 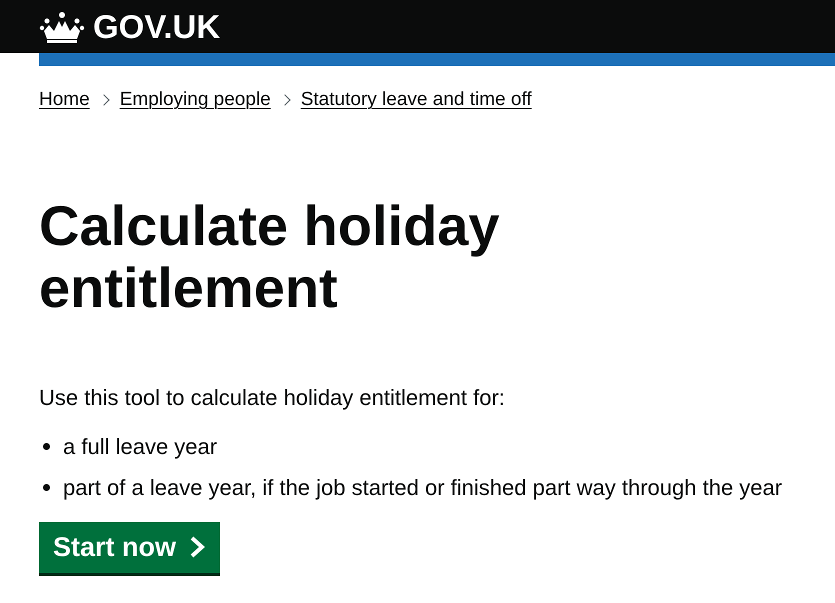 I want to click on breadcrumb-link: Employing people, so click(x=195, y=100).